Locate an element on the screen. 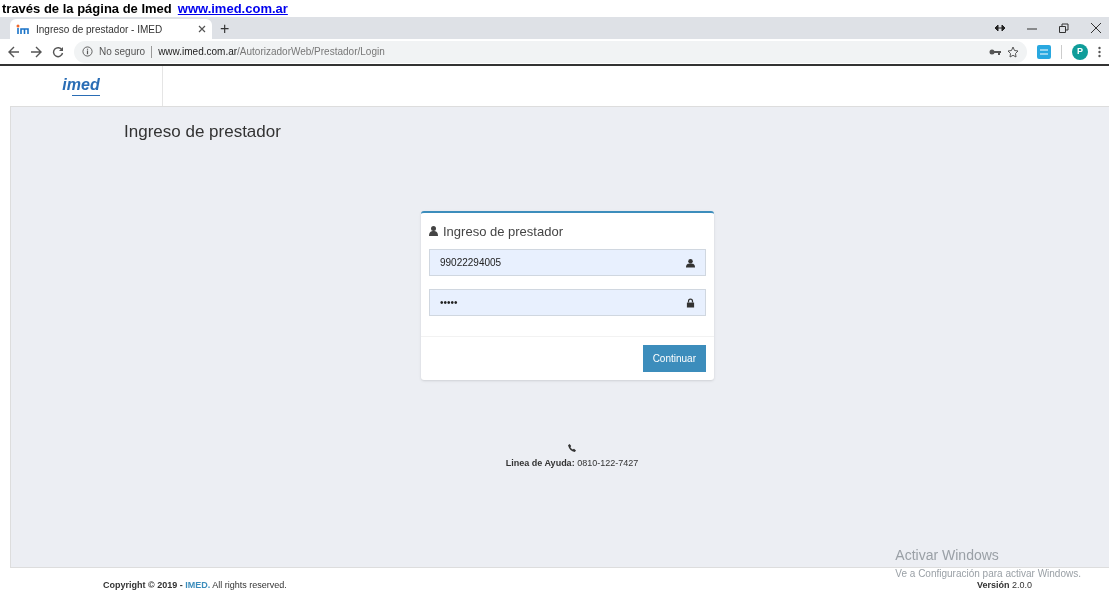  new-tab-button: + is located at coordinates (225, 29).